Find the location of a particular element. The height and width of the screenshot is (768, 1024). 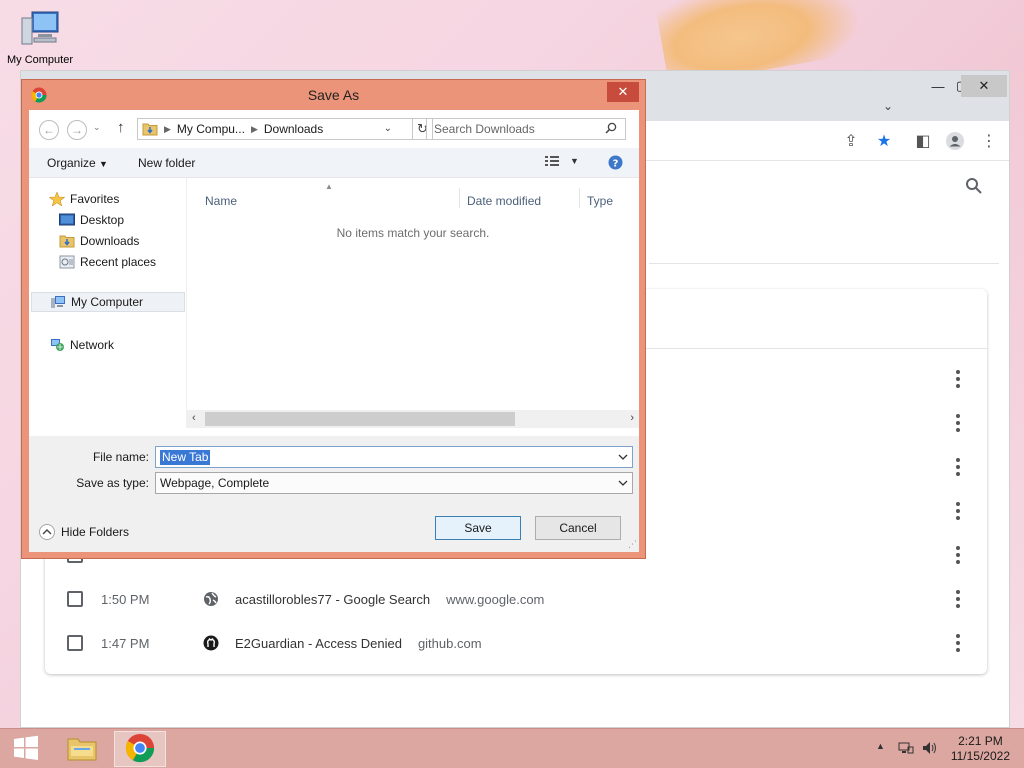

arrow-left-icon: ← is located at coordinates (49, 130).